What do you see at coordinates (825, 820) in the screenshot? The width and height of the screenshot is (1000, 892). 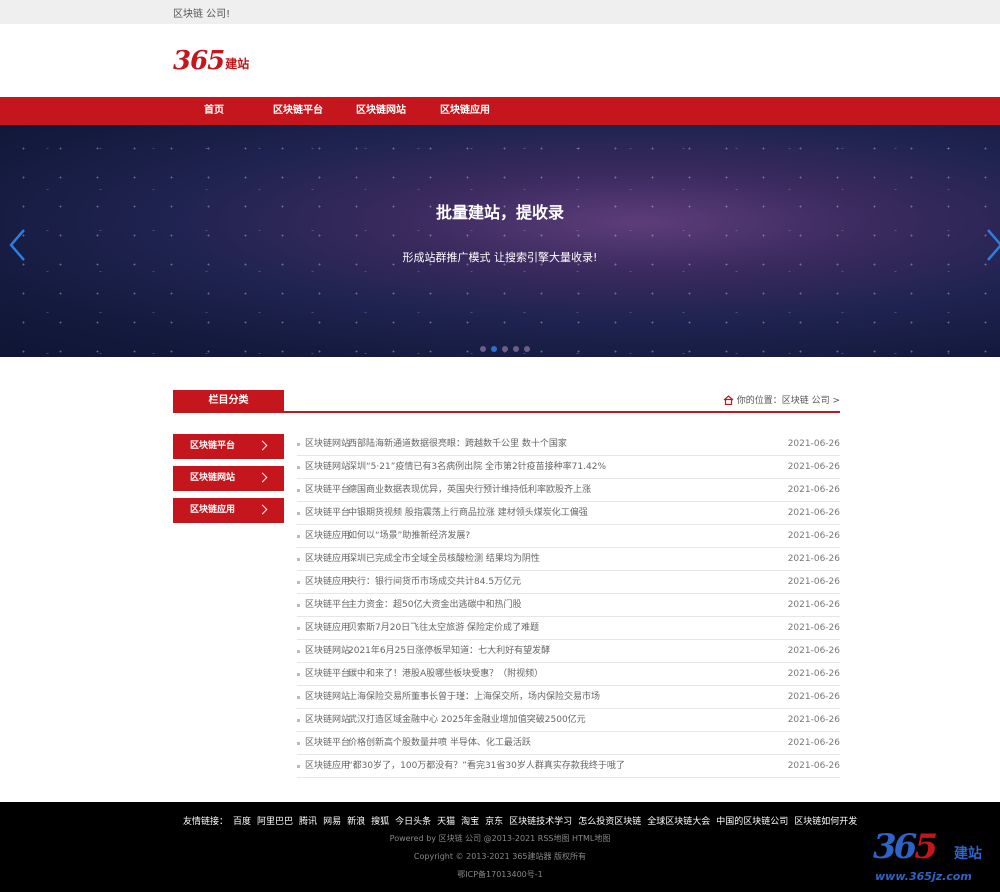 I see `friend-link: 区块链如何开发` at bounding box center [825, 820].